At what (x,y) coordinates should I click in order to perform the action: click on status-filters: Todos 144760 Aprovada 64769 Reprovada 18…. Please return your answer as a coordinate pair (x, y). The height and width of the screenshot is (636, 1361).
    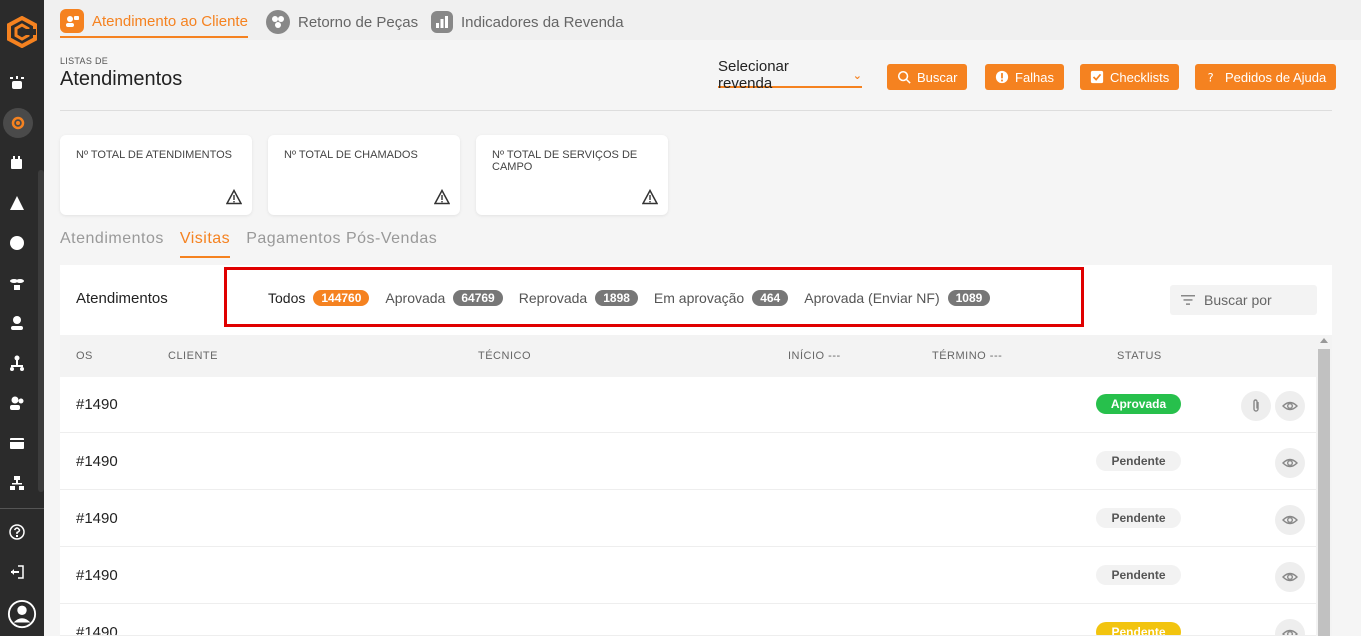
    Looking at the image, I should click on (637, 298).